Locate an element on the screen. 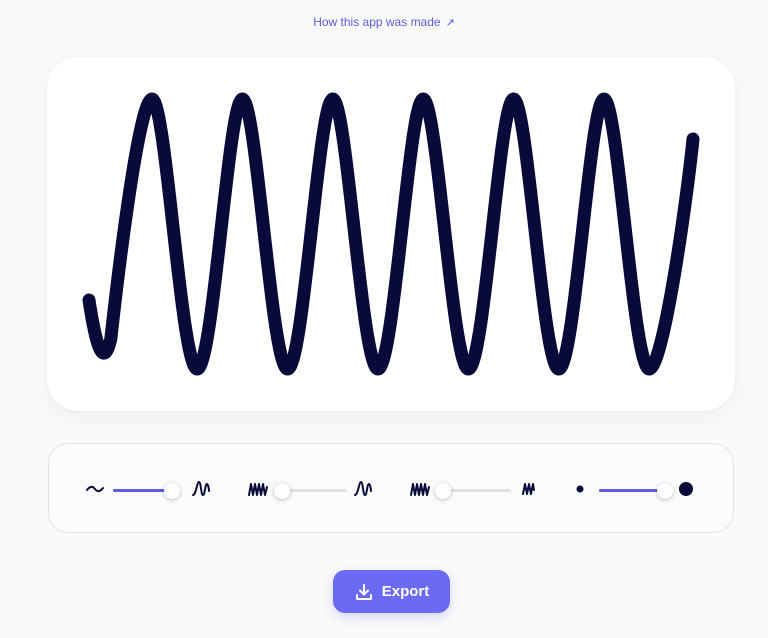 The image size is (768, 638). controls-panel is located at coordinates (391, 488).